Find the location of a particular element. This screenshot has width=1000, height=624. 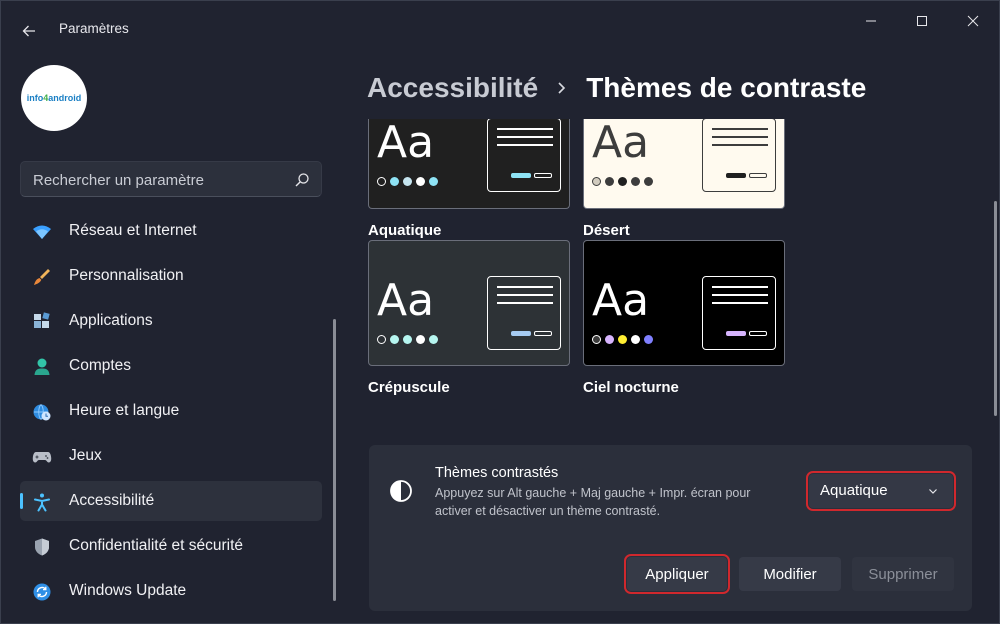

sidebar-item-network: Réseau et Internet is located at coordinates (171, 231).